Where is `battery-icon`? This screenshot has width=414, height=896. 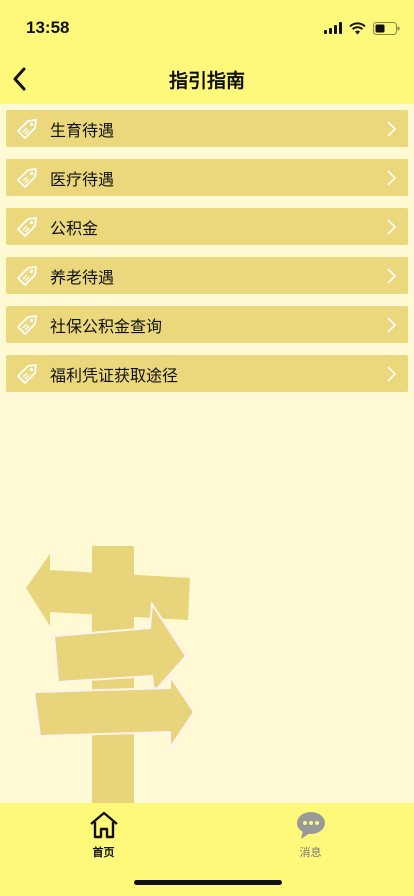 battery-icon is located at coordinates (386, 28).